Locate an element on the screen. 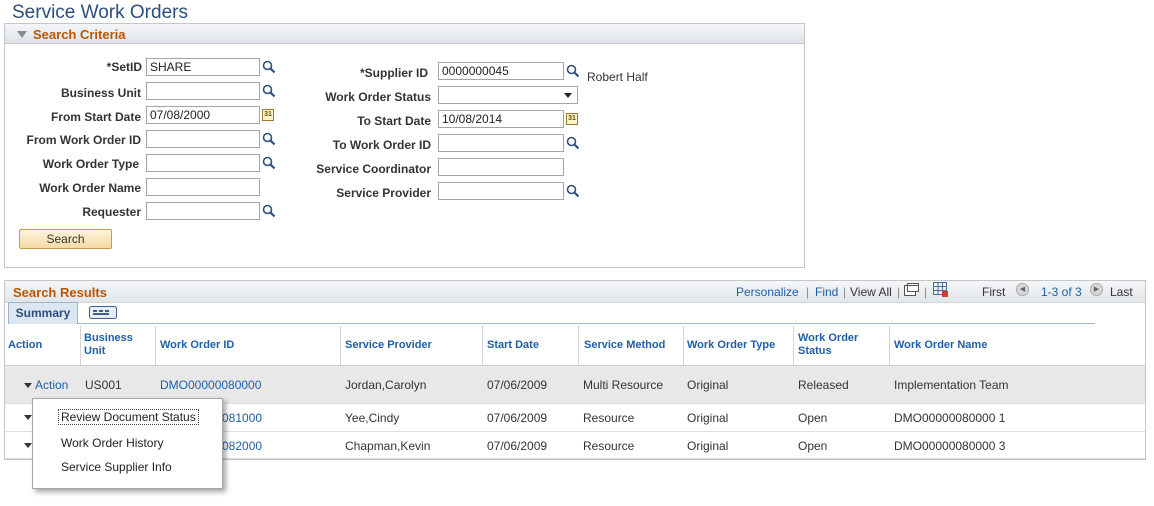 This screenshot has height=506, width=1154. previous-page-icon: ◀ is located at coordinates (1022, 289).